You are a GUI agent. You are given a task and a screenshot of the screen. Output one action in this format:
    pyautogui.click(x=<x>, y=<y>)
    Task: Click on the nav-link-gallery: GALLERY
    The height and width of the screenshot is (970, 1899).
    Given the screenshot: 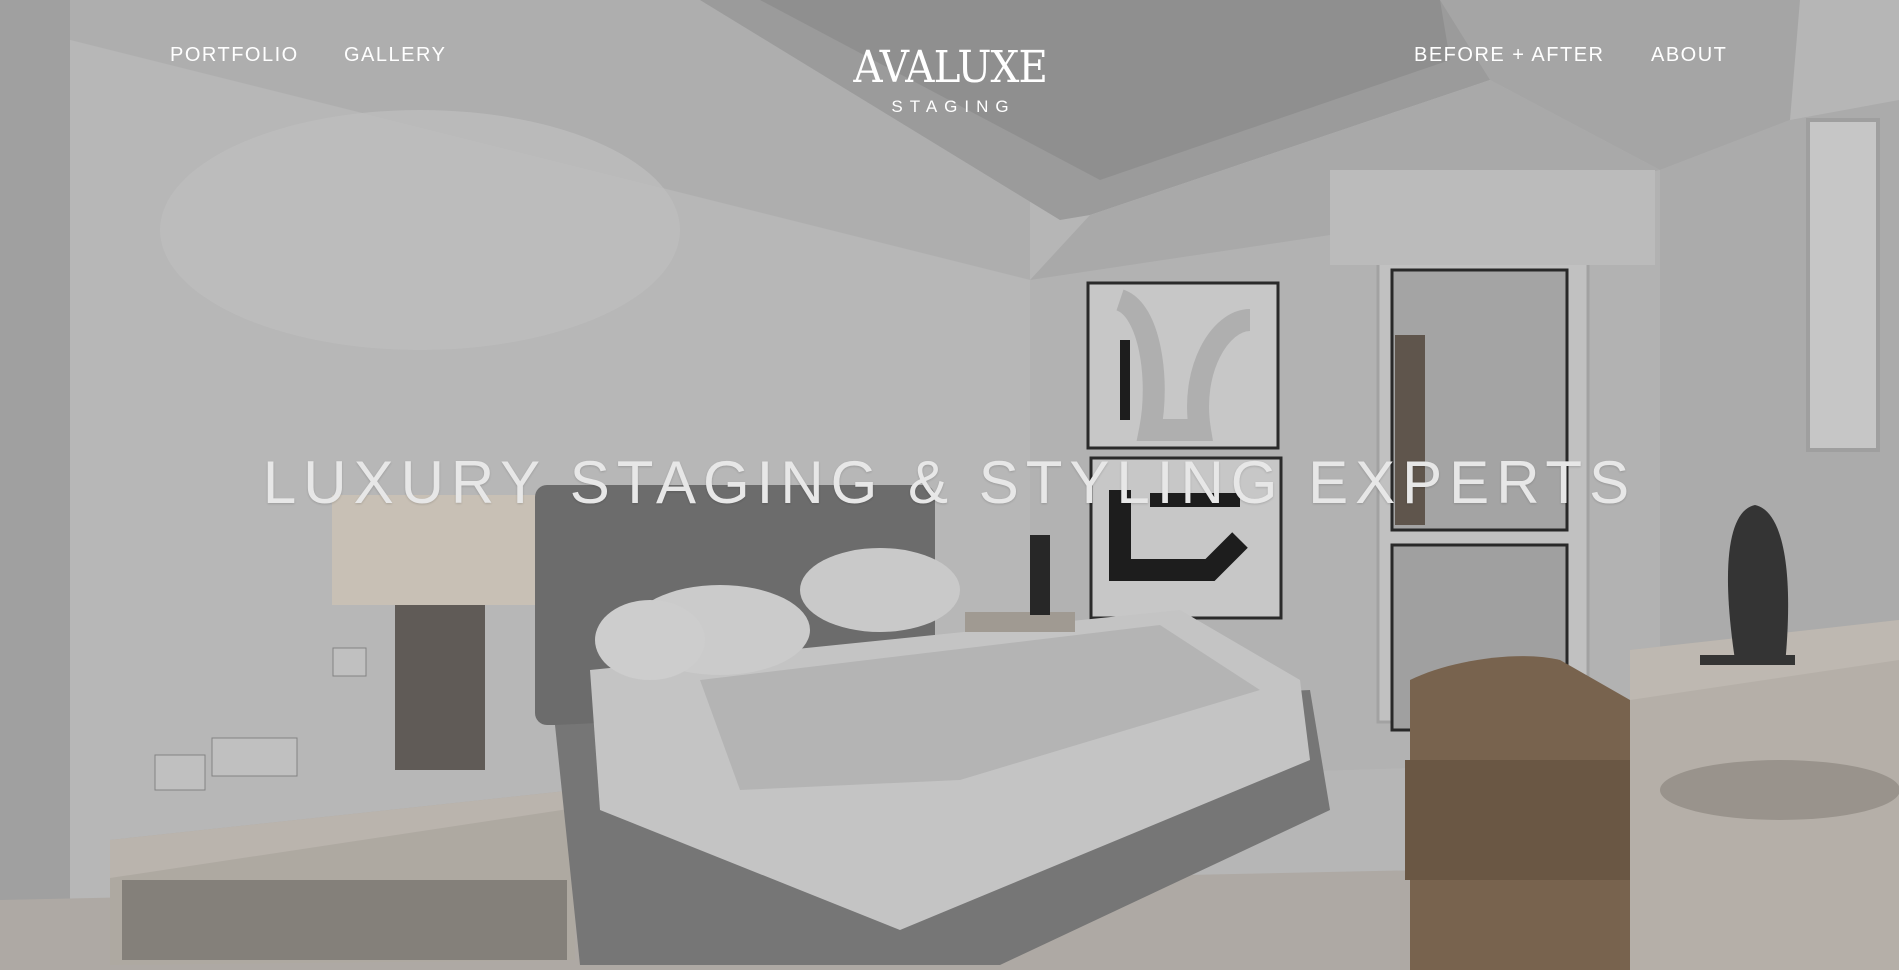 What is the action you would take?
    pyautogui.click(x=395, y=55)
    